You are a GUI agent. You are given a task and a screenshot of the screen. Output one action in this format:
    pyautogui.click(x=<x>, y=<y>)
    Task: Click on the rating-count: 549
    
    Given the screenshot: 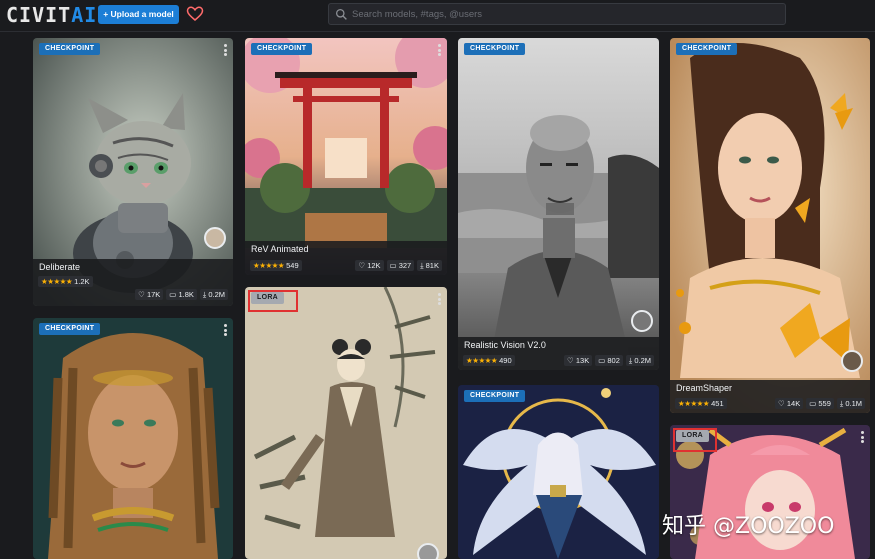 What is the action you would take?
    pyautogui.click(x=292, y=265)
    